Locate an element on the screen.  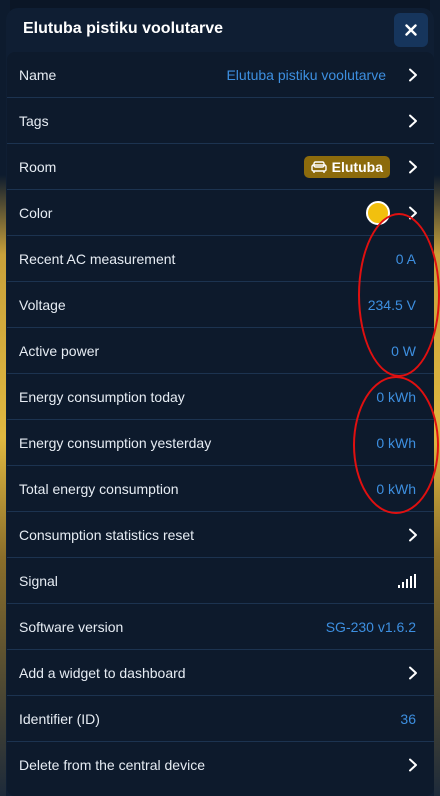
row-add-widget: Add a widget to dashboard is located at coordinates (220, 673).